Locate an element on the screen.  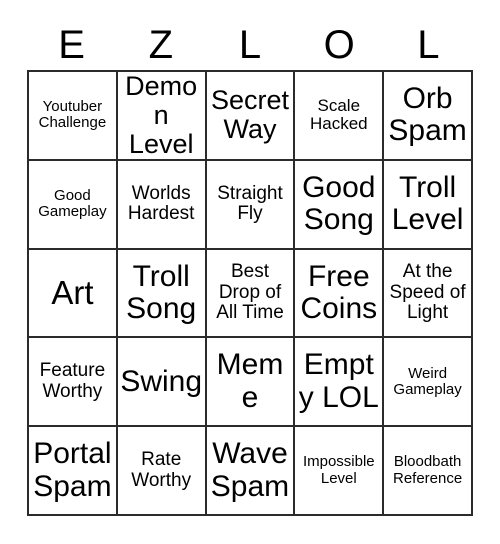
bingo-cell-label: Rate Worthy is located at coordinates (161, 470).